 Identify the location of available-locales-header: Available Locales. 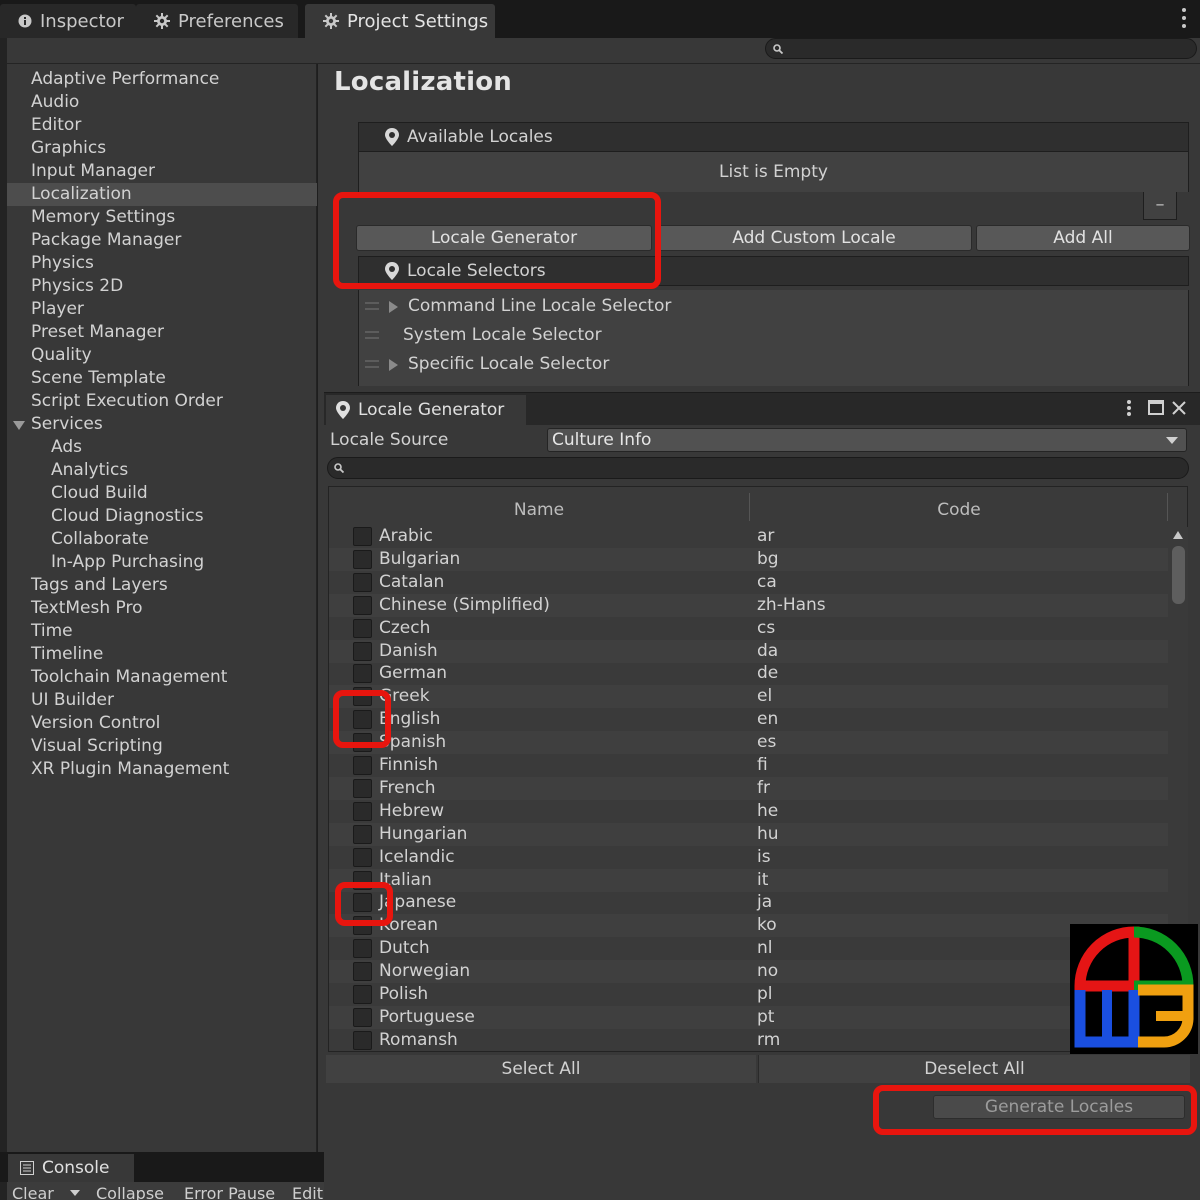
(773, 137).